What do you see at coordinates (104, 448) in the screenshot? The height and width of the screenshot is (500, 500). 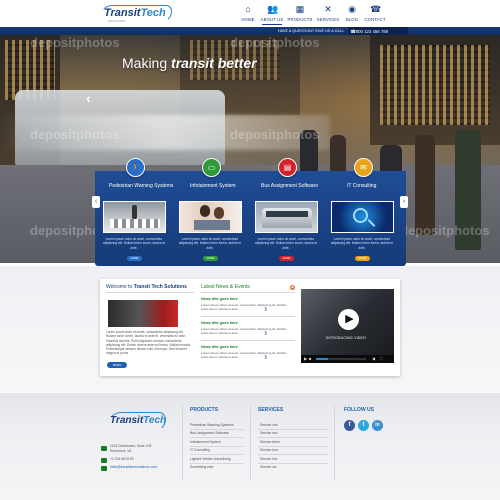 I see `location-icon` at bounding box center [104, 448].